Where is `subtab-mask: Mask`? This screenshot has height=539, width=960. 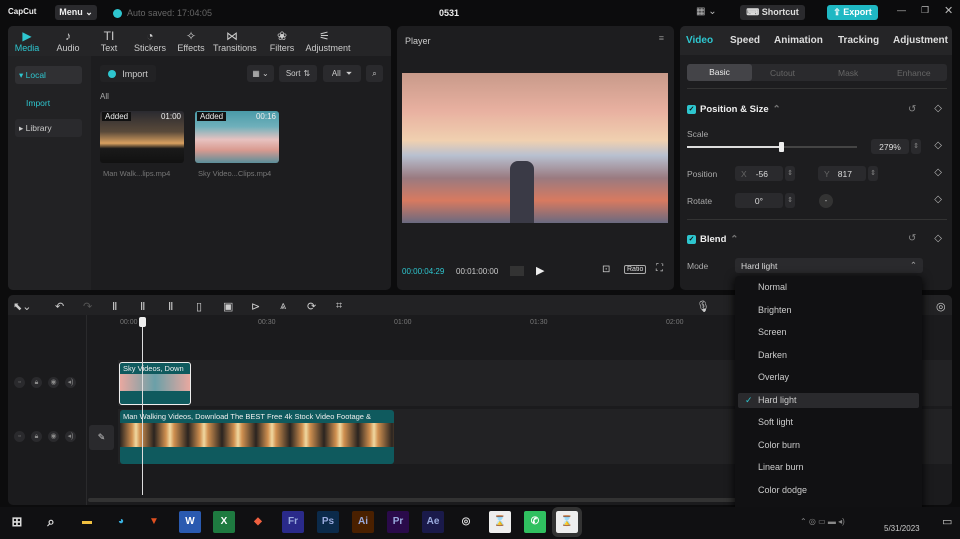 subtab-mask: Mask is located at coordinates (848, 73).